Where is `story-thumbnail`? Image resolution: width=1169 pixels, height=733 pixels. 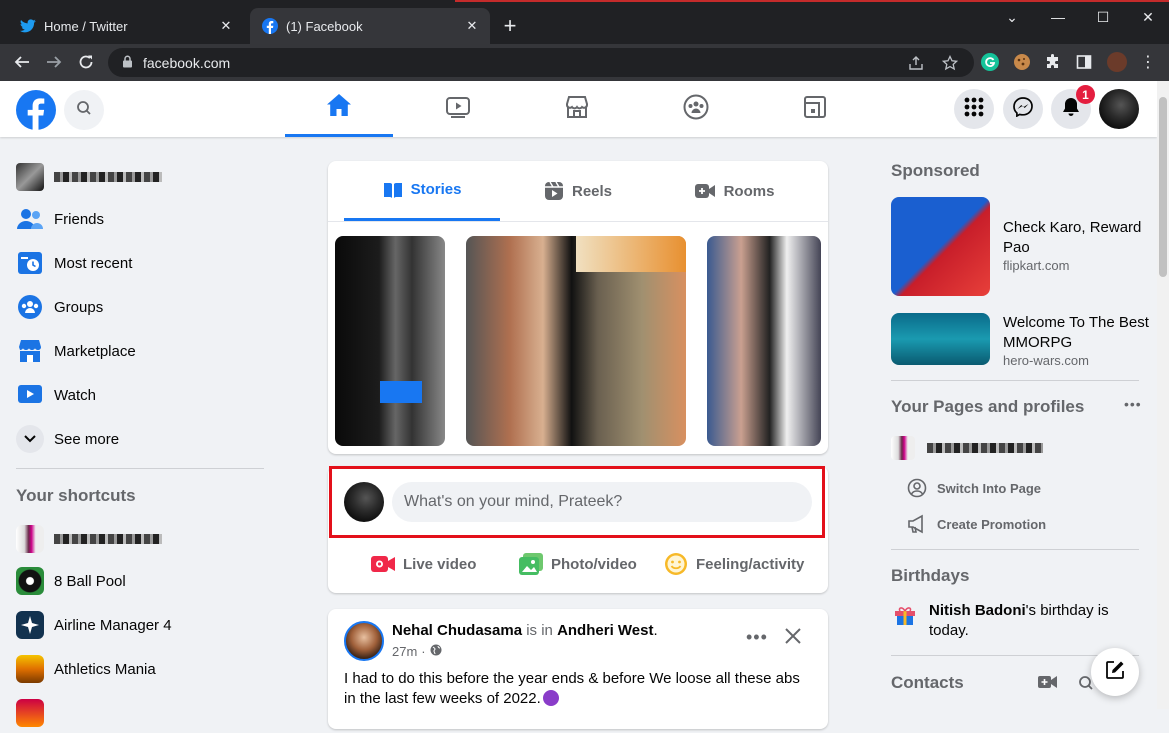 story-thumbnail is located at coordinates (631, 254).